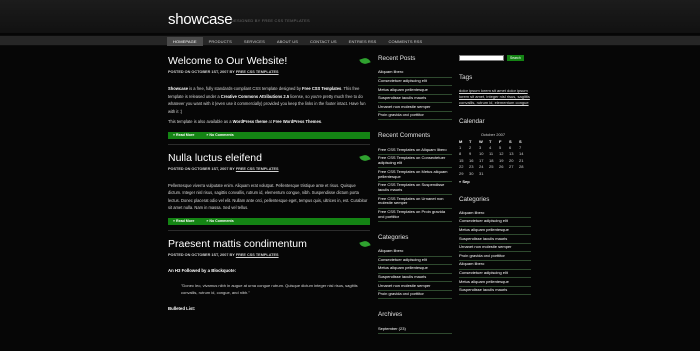 The width and height of the screenshot is (700, 351). Describe the element at coordinates (493, 134) in the screenshot. I see `calendar-caption: October 2007` at that location.